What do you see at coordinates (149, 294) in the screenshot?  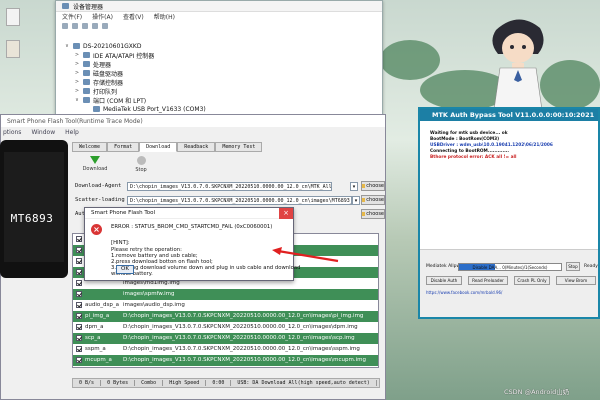 I see `partition-path: images\spmfw.img` at bounding box center [149, 294].